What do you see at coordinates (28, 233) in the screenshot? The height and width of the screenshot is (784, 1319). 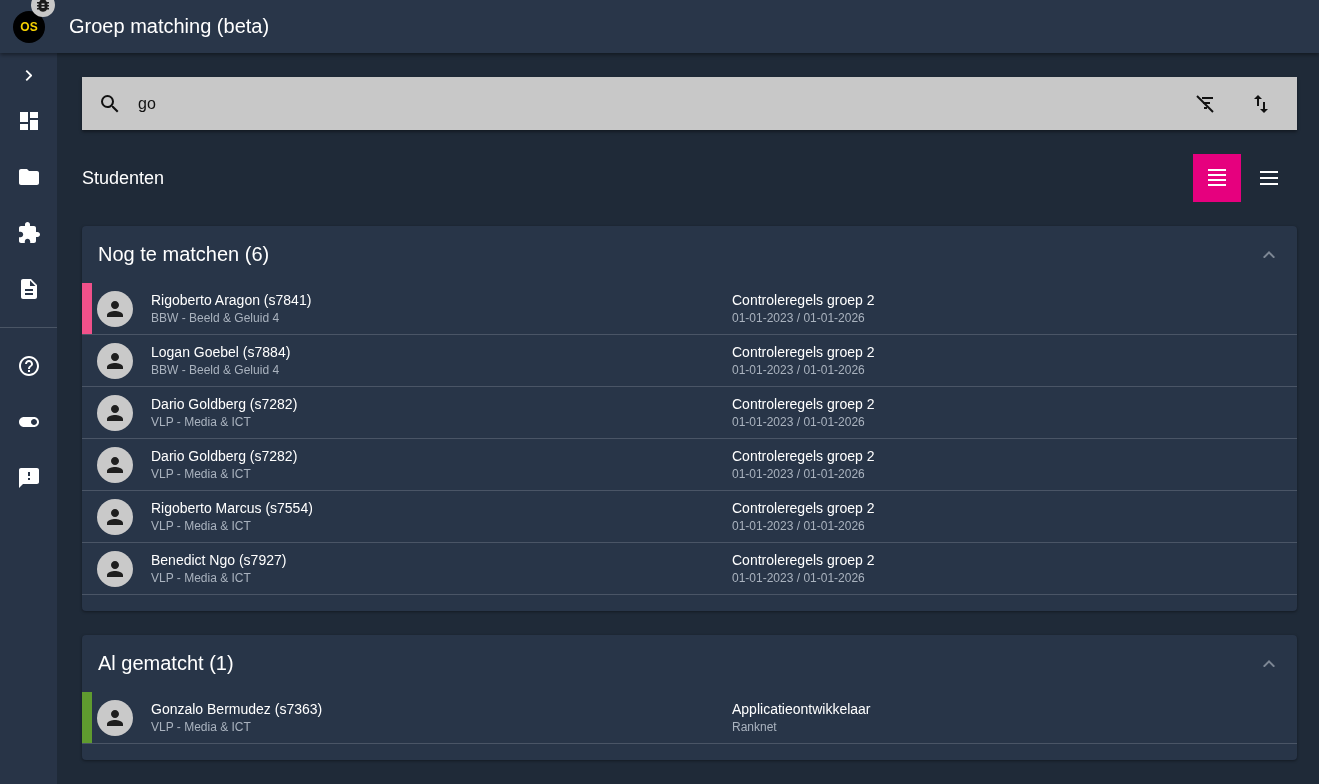 I see `puzzle-icon` at bounding box center [28, 233].